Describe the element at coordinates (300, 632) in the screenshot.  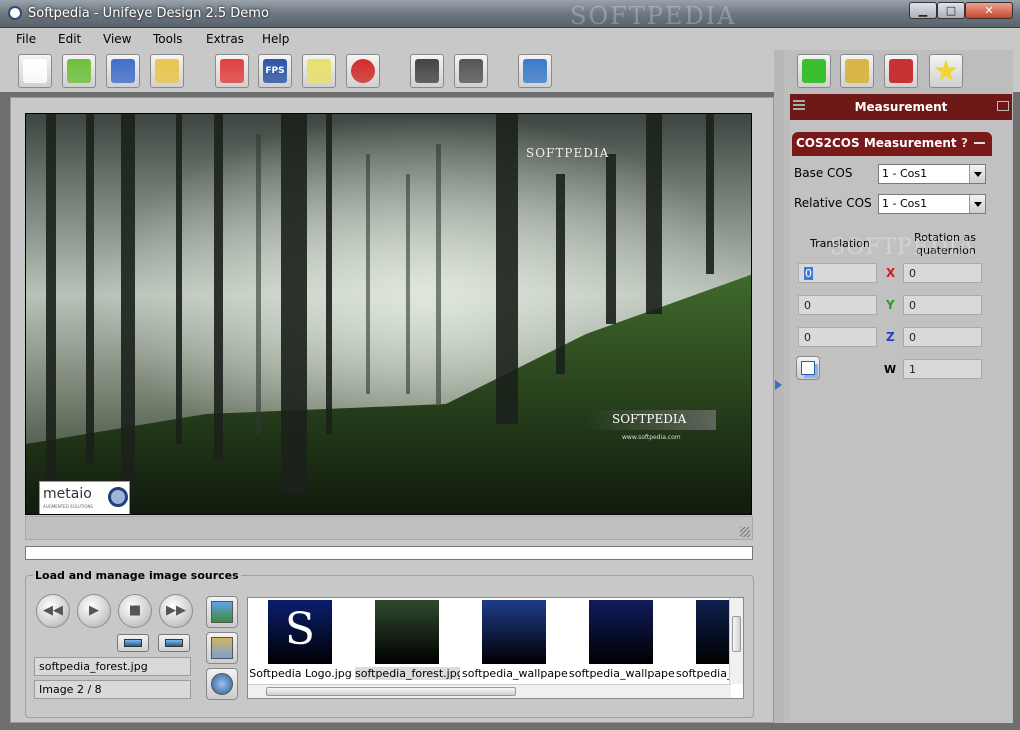
I see `thumbnail-image: S` at that location.